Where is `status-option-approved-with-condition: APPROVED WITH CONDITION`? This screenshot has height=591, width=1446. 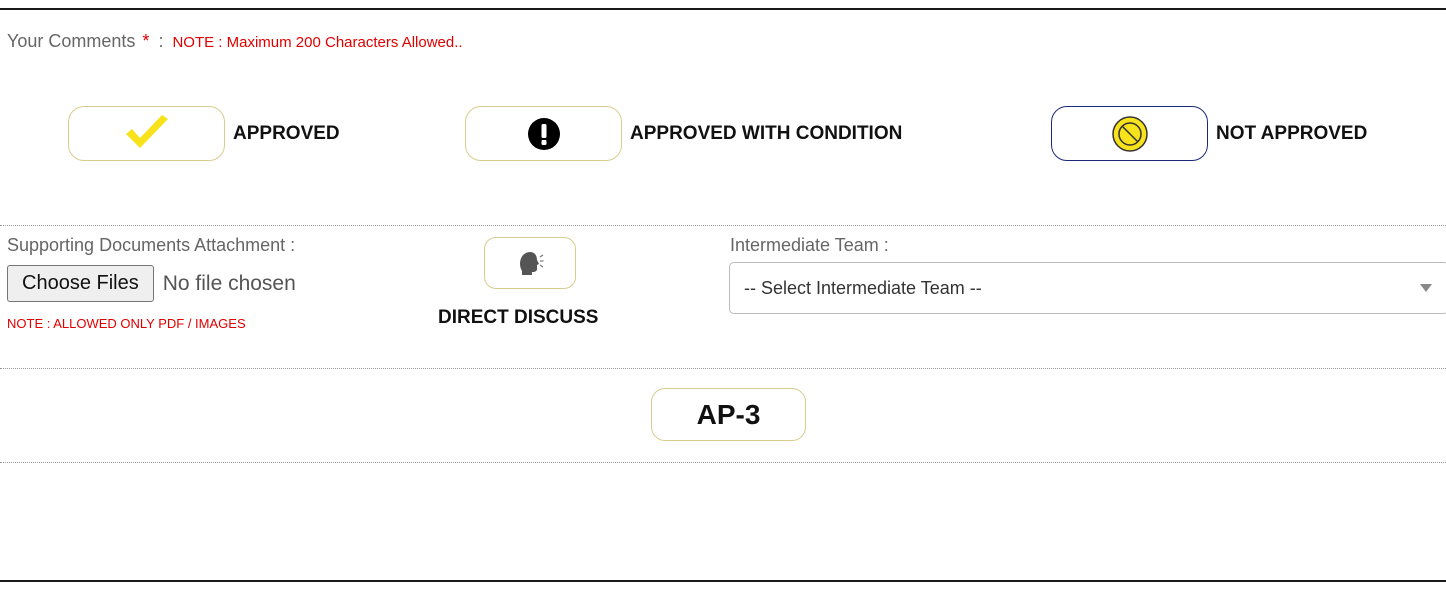
status-option-approved-with-condition: APPROVED WITH CONDITION is located at coordinates (683, 133).